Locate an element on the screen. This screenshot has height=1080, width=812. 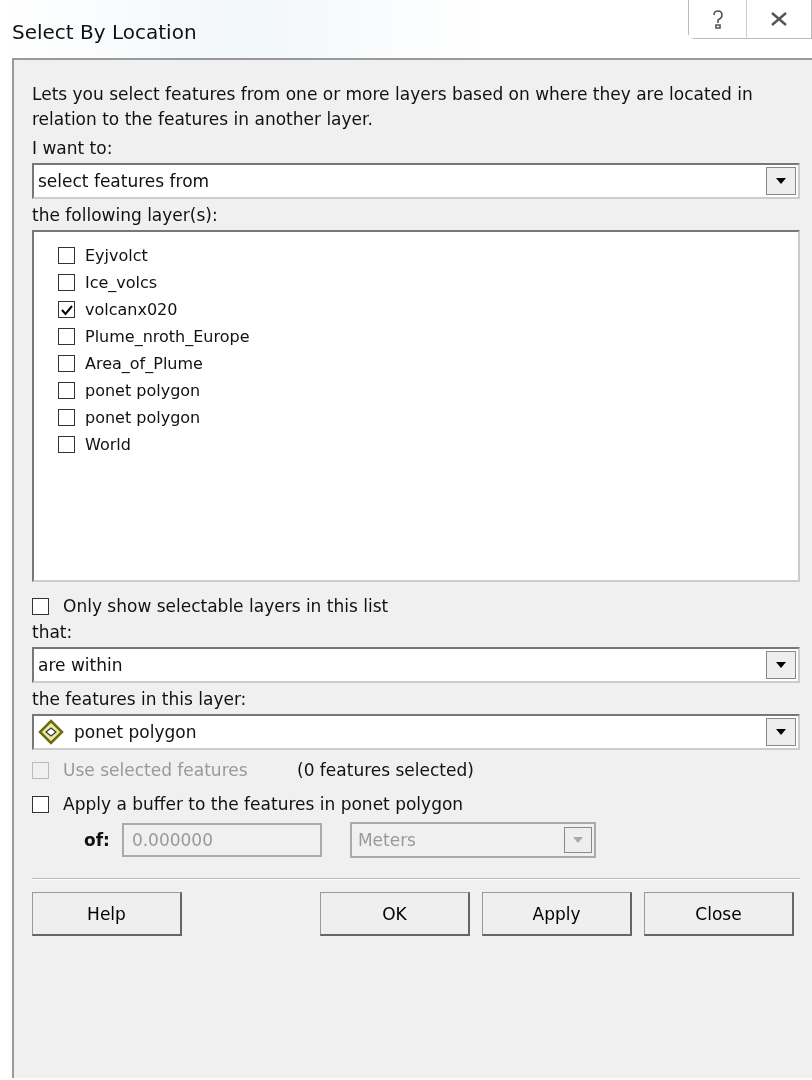
field-label: the features in this layer: is located at coordinates (140, 699).